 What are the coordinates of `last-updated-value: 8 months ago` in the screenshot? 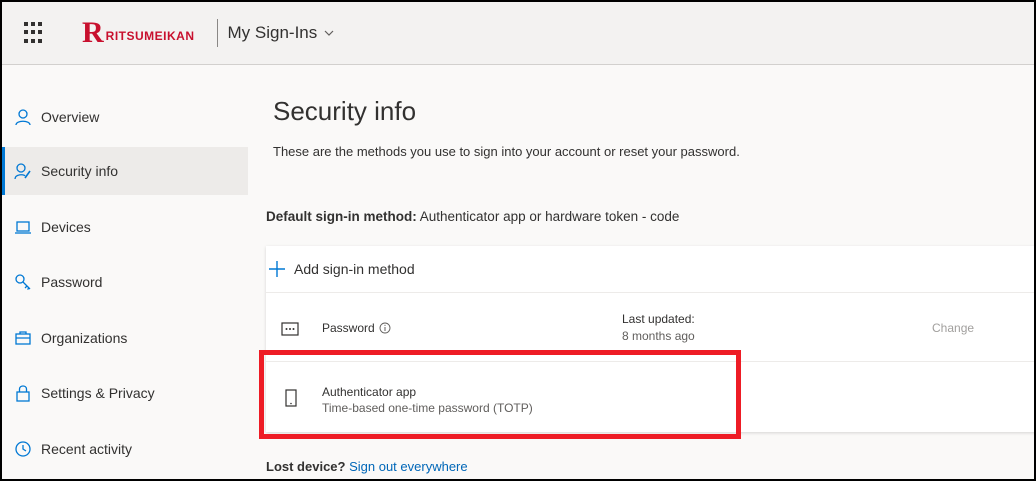 It's located at (658, 336).